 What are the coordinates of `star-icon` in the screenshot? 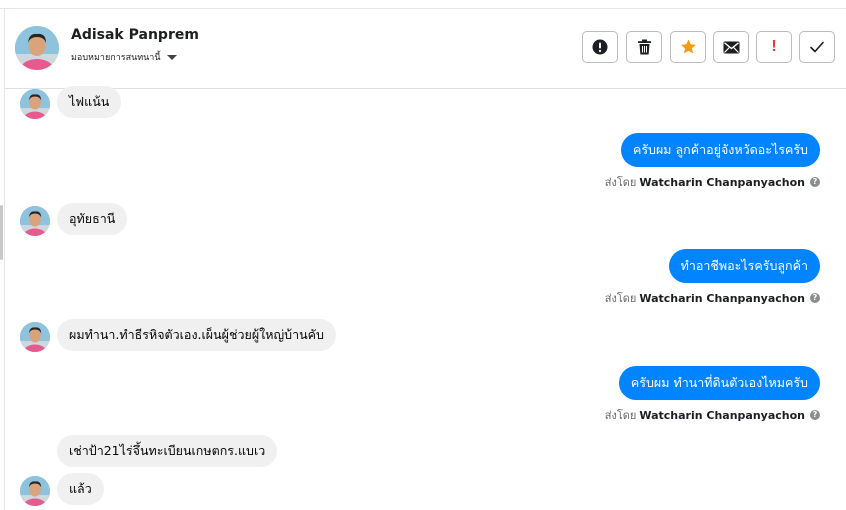 It's located at (688, 46).